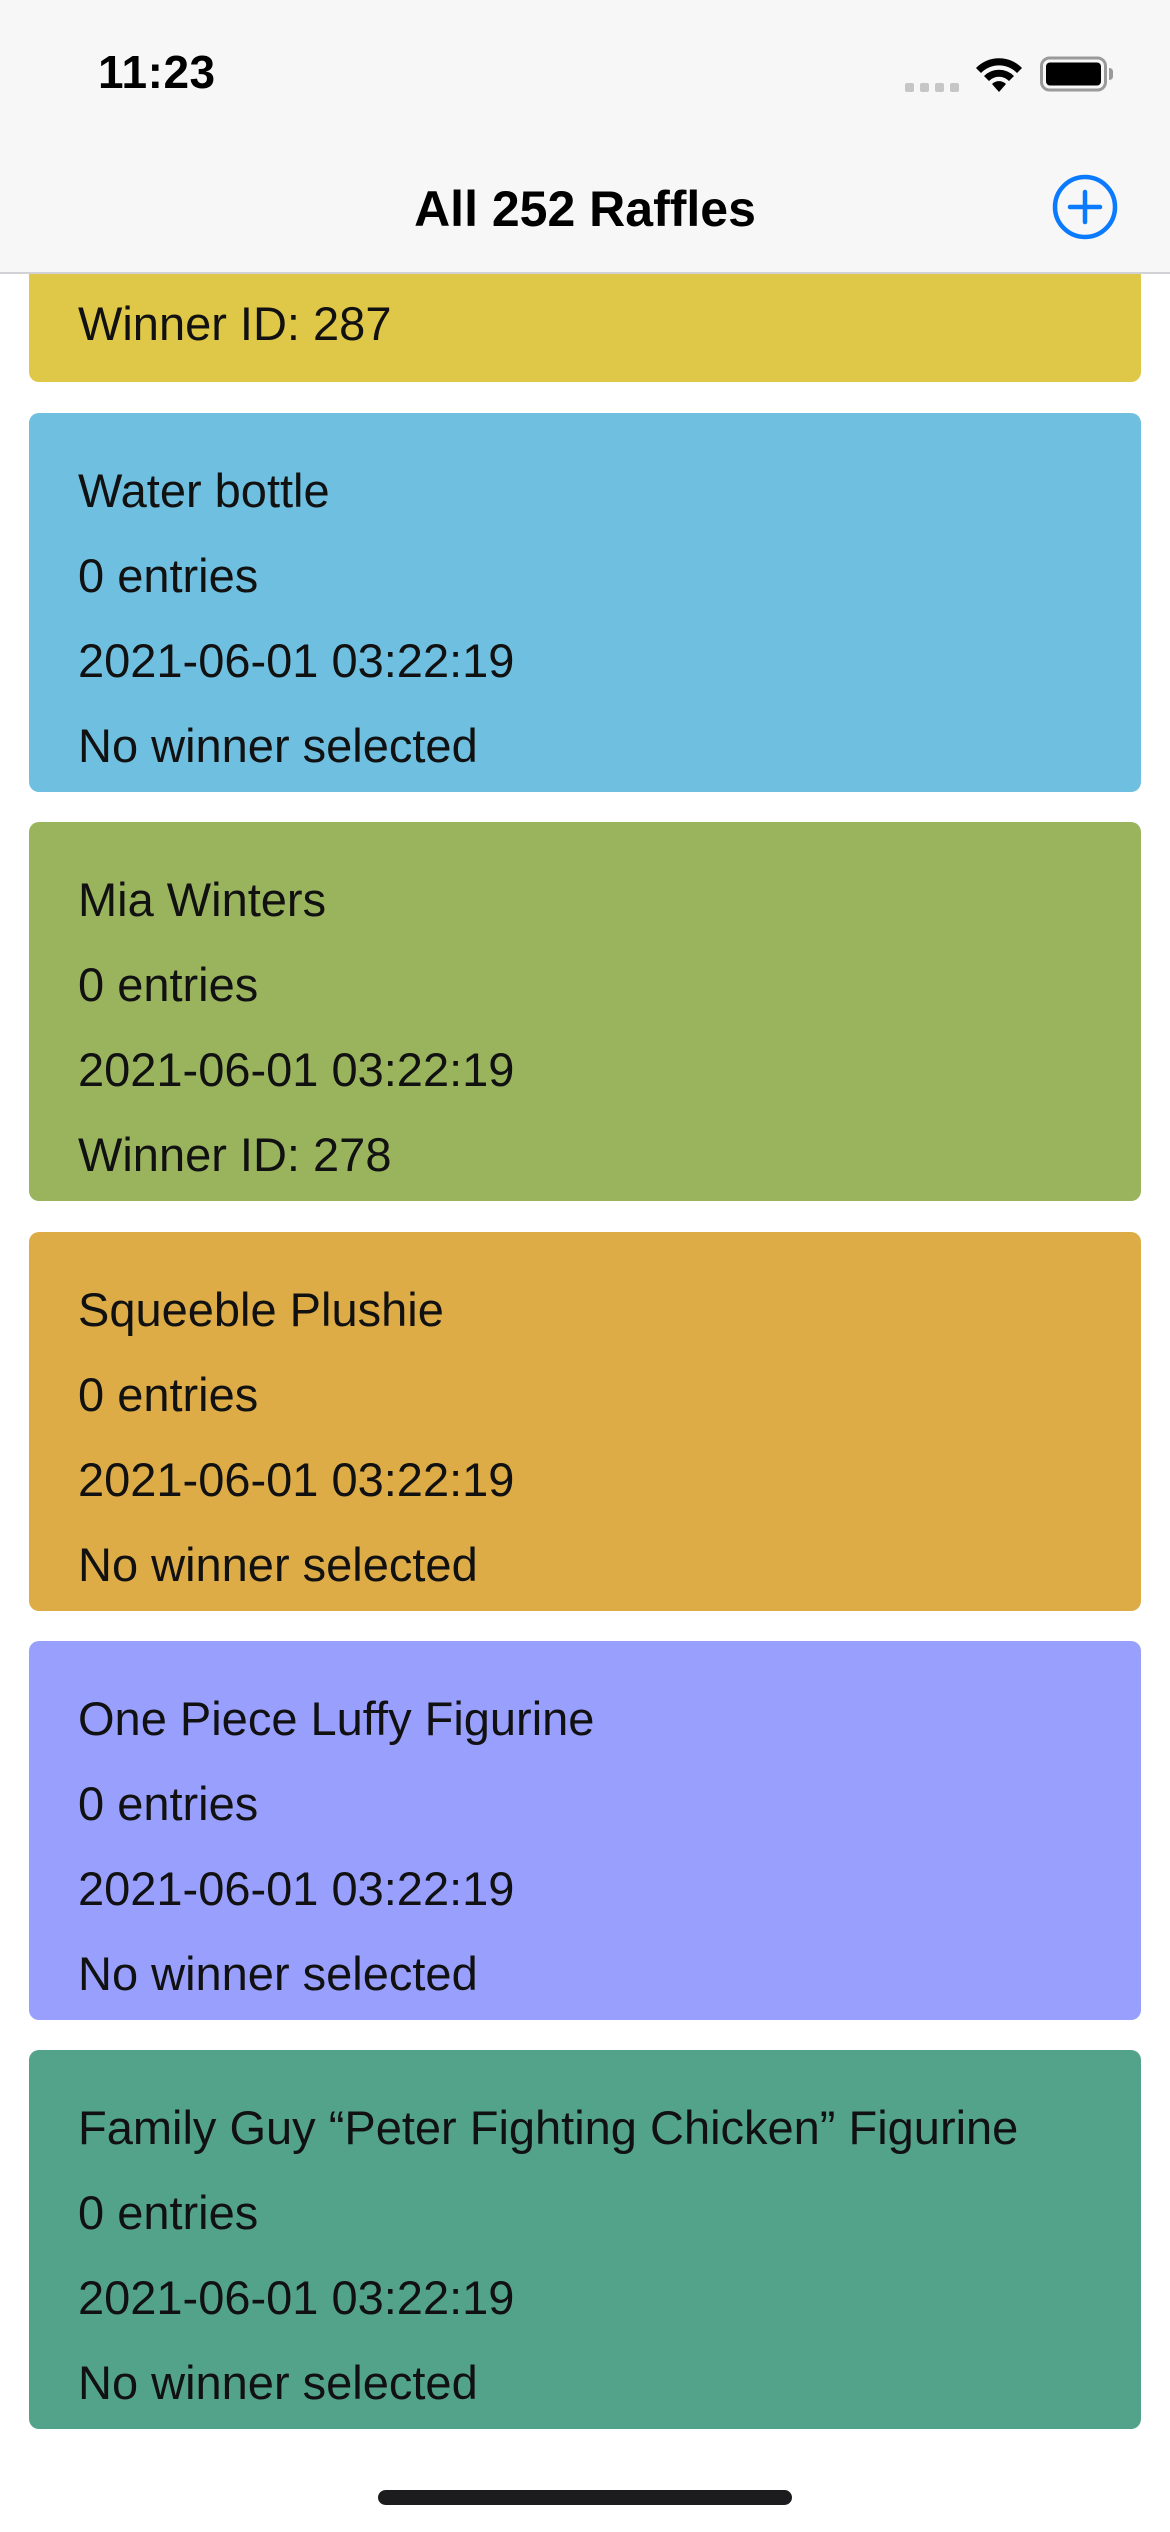 This screenshot has width=1170, height=2532. I want to click on status-time: 11:23, so click(157, 72).